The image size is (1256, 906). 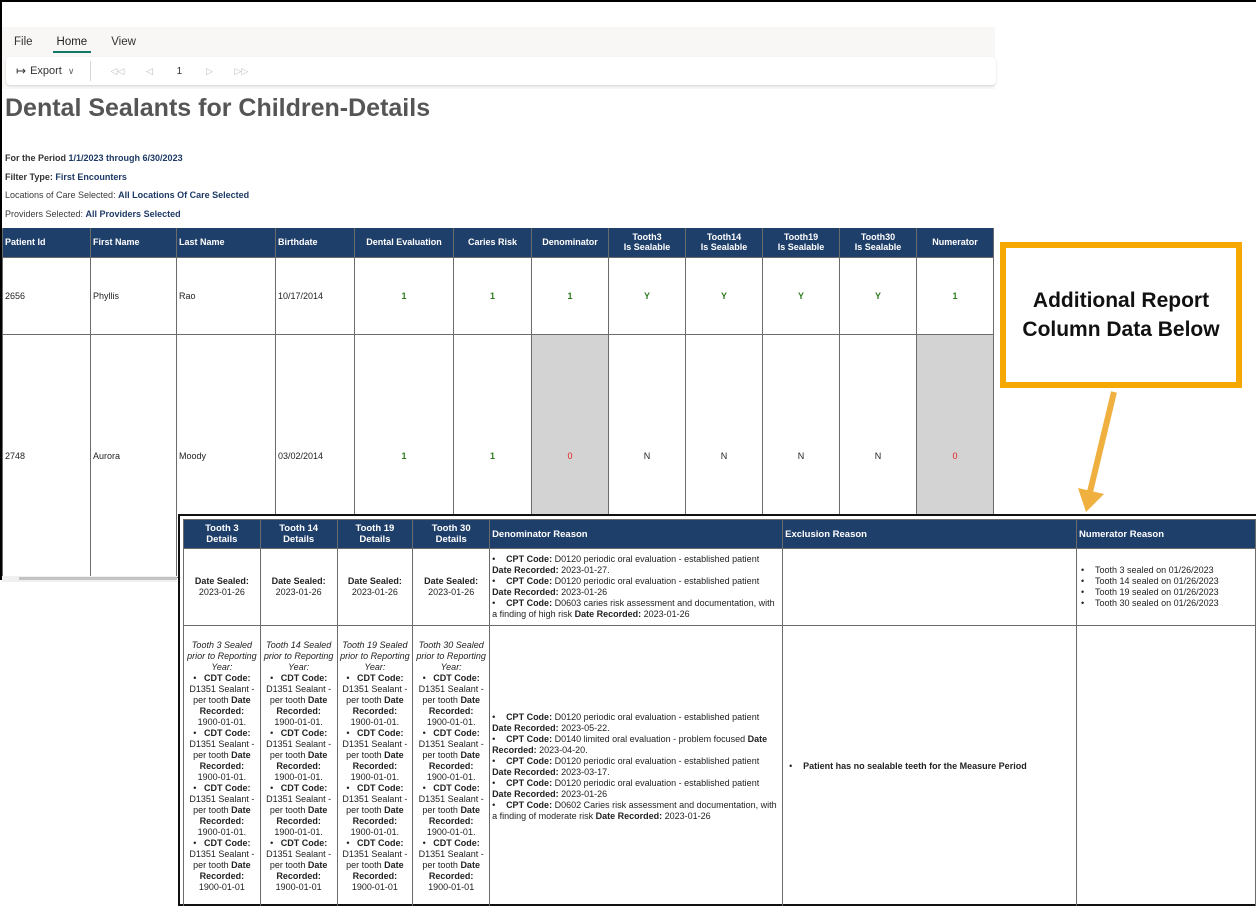 What do you see at coordinates (647, 243) in the screenshot?
I see `col-header-tooth3-sealable: Tooth3 Is Sealable` at bounding box center [647, 243].